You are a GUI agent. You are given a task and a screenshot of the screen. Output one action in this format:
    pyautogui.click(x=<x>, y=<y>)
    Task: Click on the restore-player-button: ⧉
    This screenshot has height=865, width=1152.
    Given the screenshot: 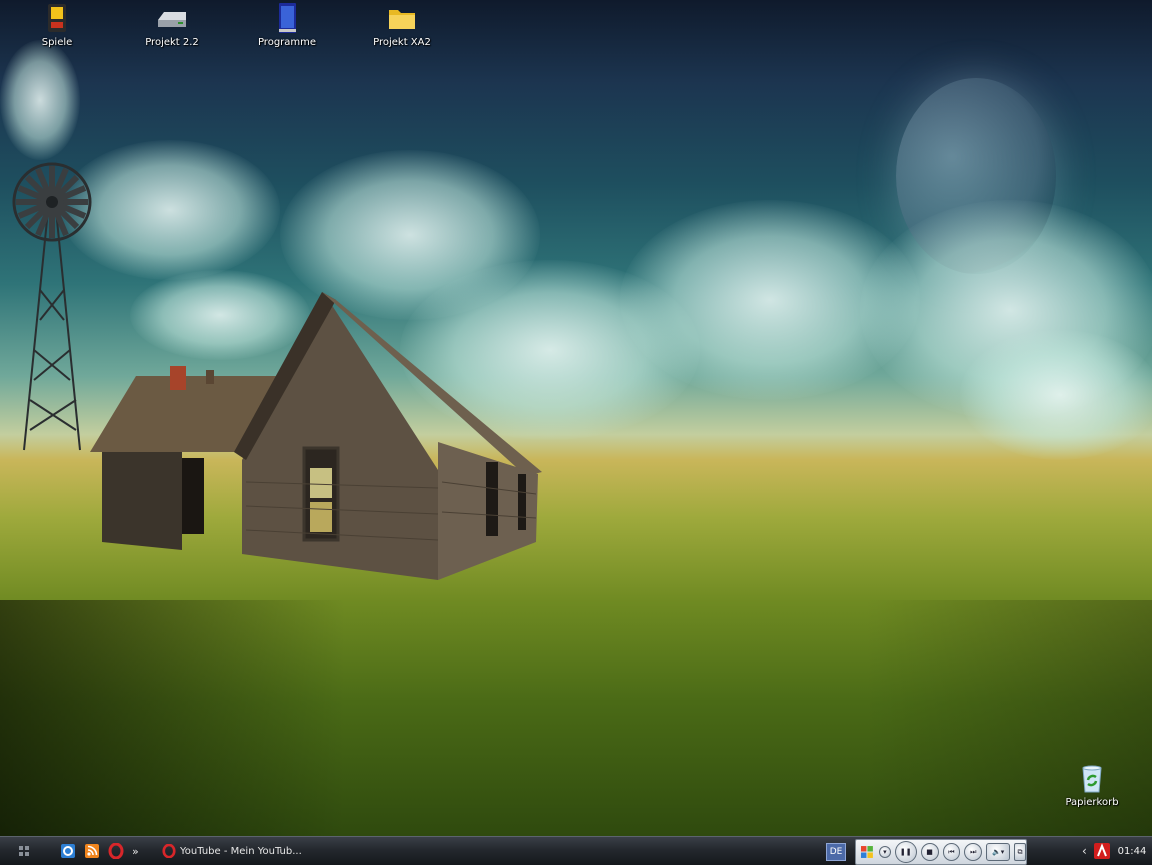 What is the action you would take?
    pyautogui.click(x=1020, y=852)
    